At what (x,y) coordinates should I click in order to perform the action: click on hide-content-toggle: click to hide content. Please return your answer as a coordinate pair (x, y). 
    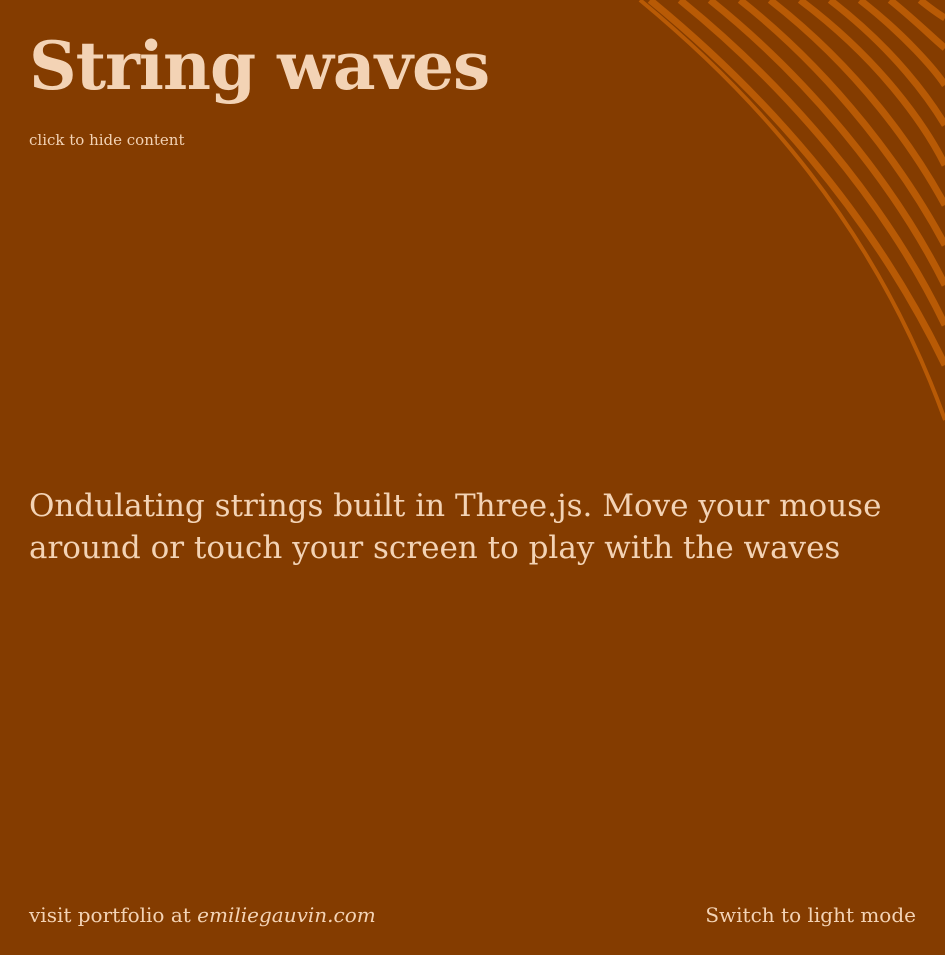
    Looking at the image, I should click on (106, 140).